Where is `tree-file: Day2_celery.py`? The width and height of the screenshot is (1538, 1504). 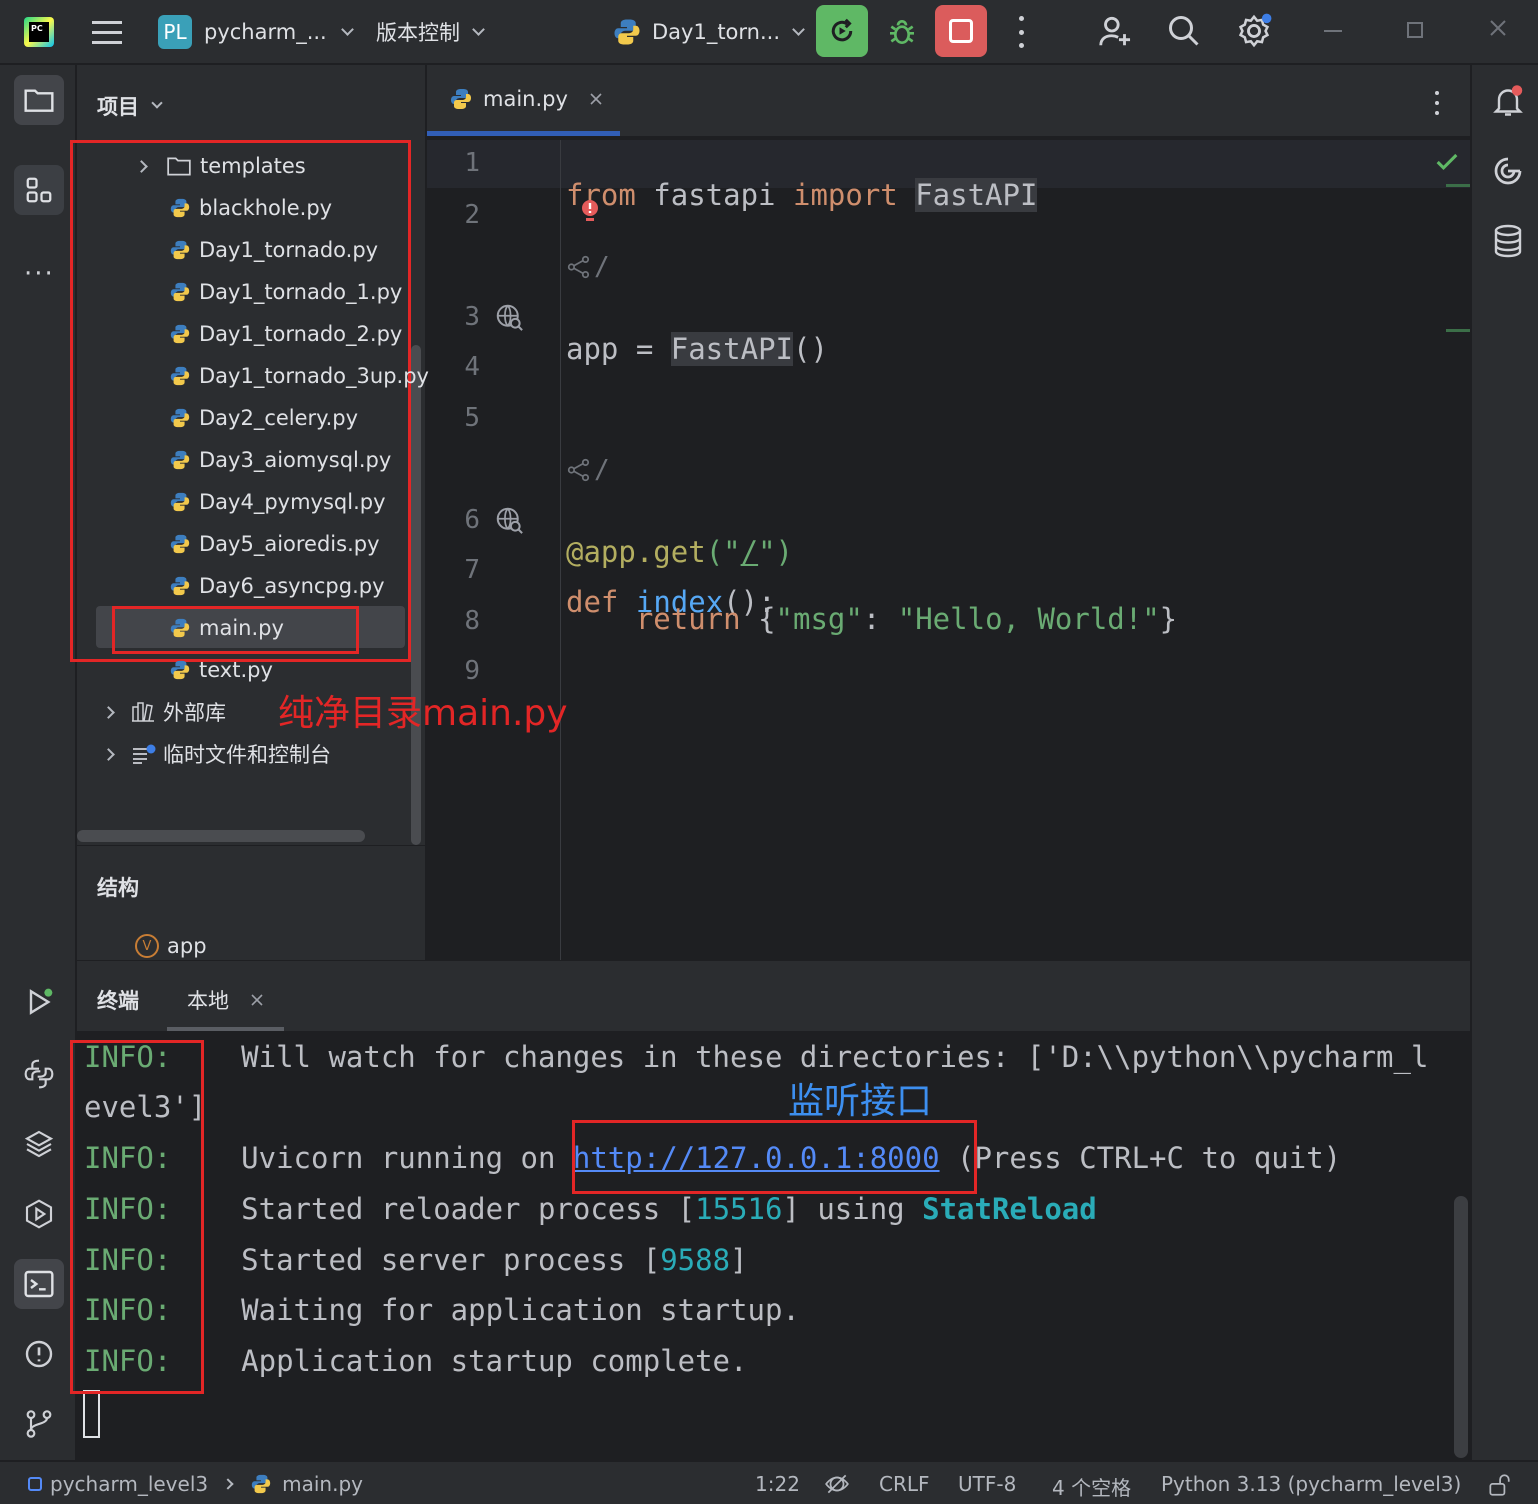 tree-file: Day2_celery.py is located at coordinates (263, 418).